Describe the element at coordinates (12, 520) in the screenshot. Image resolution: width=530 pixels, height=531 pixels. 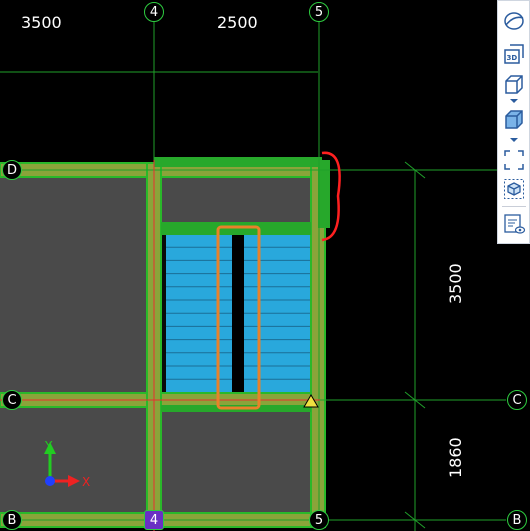
I see `grid-bubble-b-left: B` at that location.